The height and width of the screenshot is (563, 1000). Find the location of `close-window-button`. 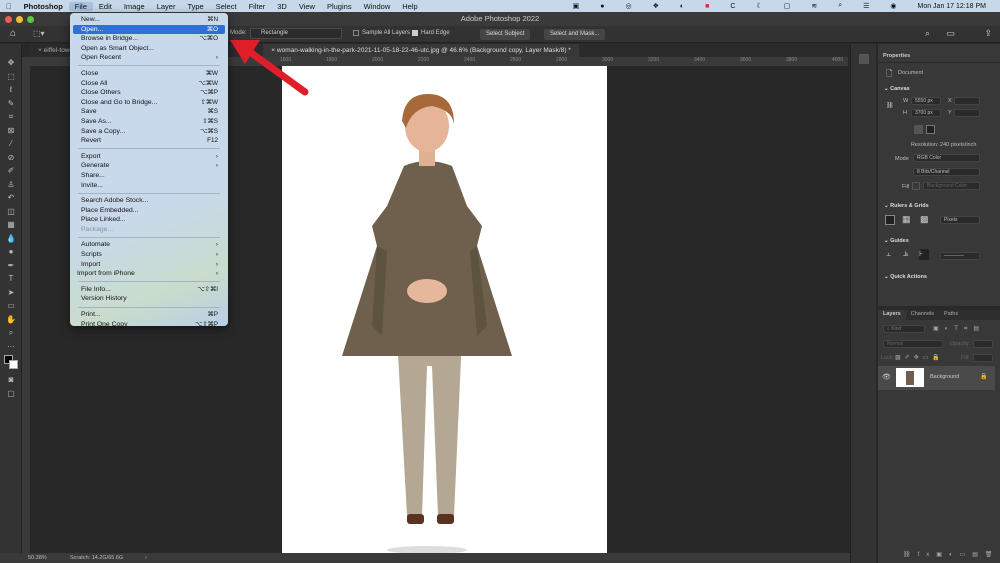

close-window-button is located at coordinates (8, 19).